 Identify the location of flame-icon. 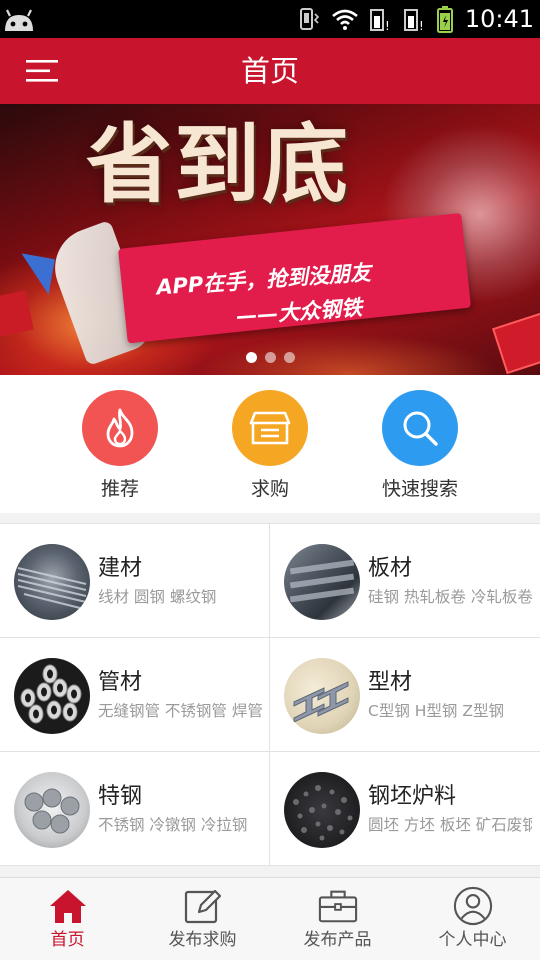
(120, 428).